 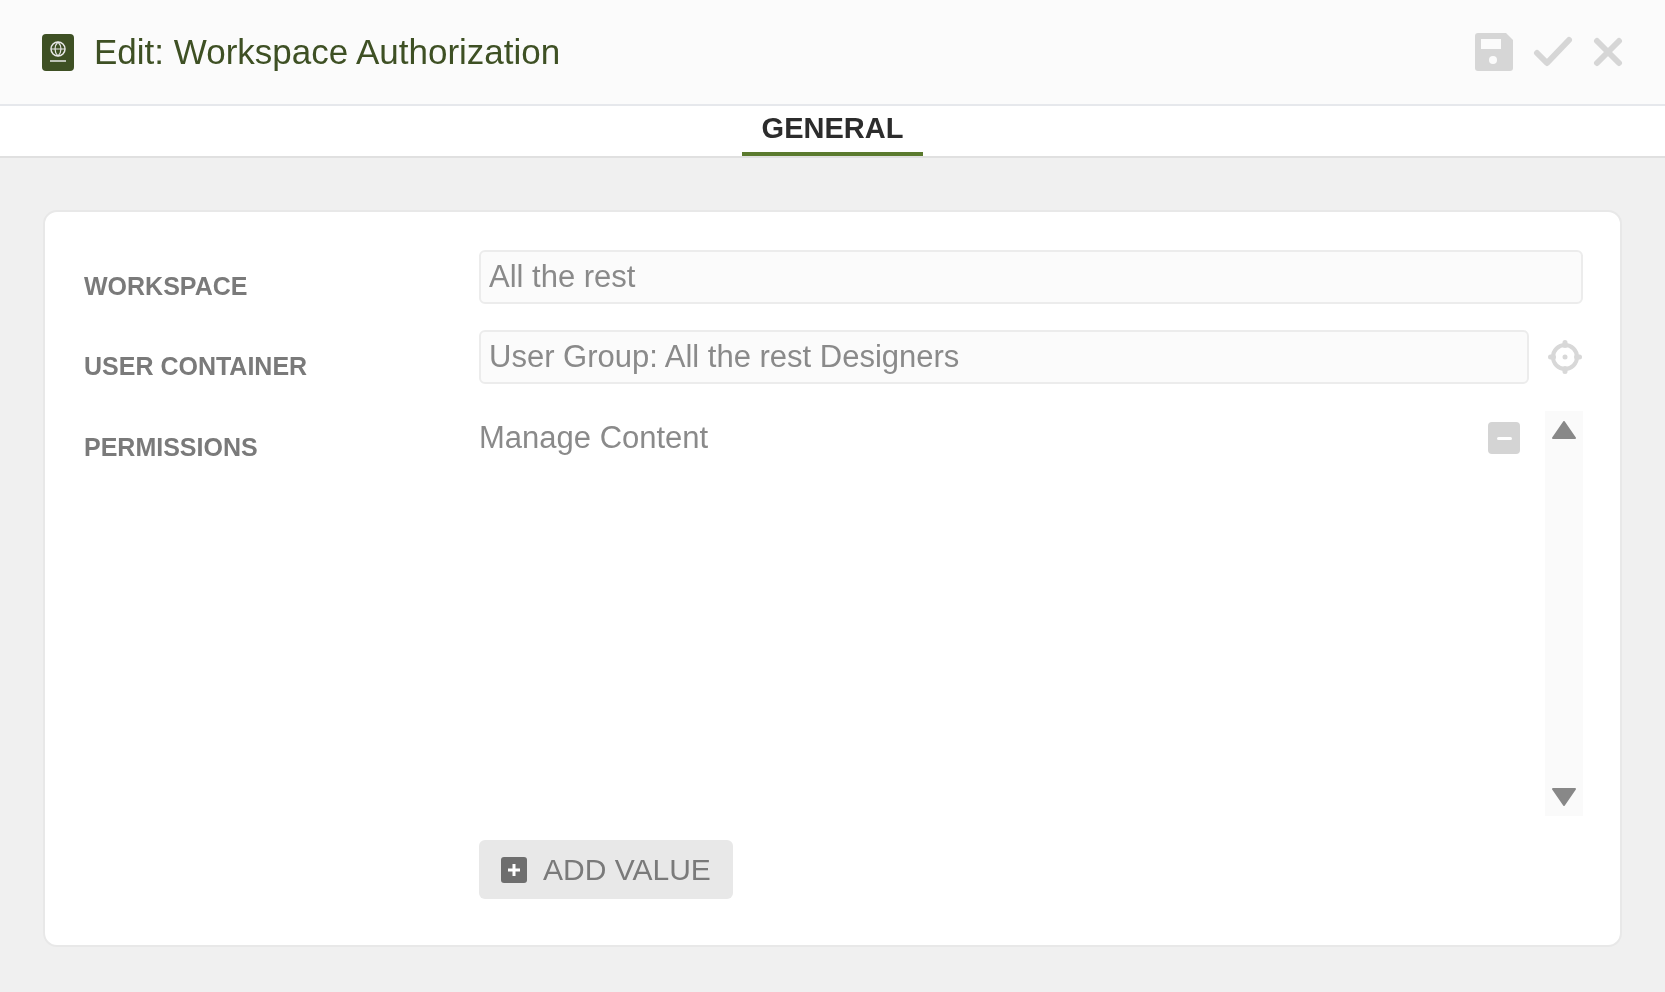 What do you see at coordinates (1031, 277) in the screenshot?
I see `text-field: All the rest` at bounding box center [1031, 277].